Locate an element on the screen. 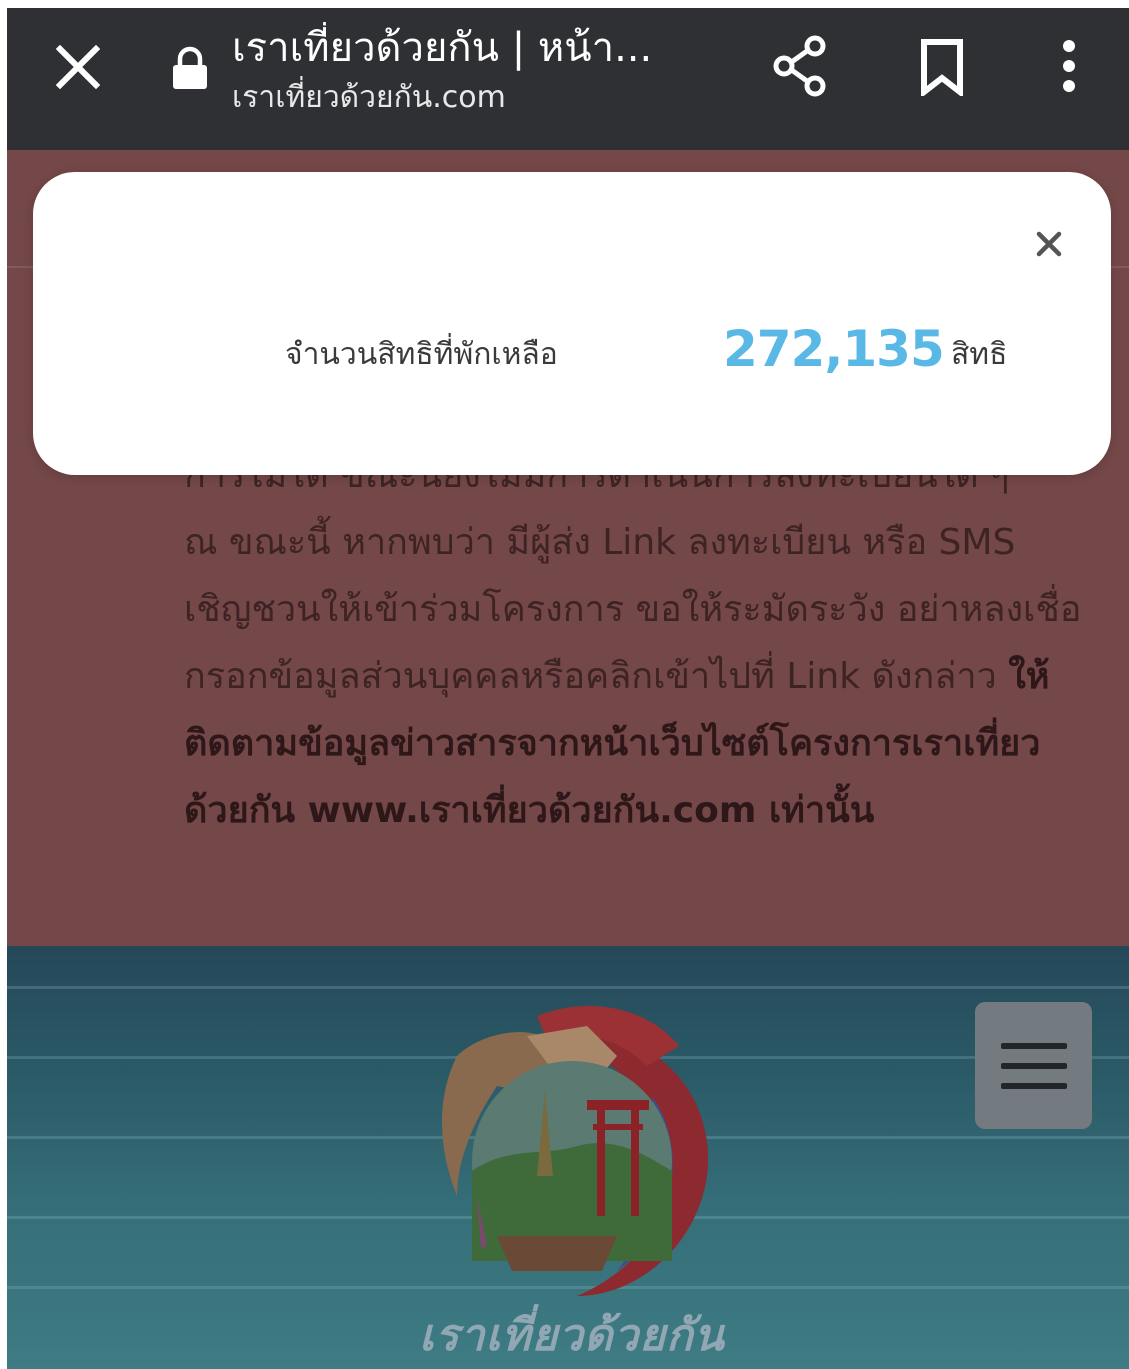  remaining-rights-label: จำนวนสิทธิที่พักเหลือ is located at coordinates (421, 354).